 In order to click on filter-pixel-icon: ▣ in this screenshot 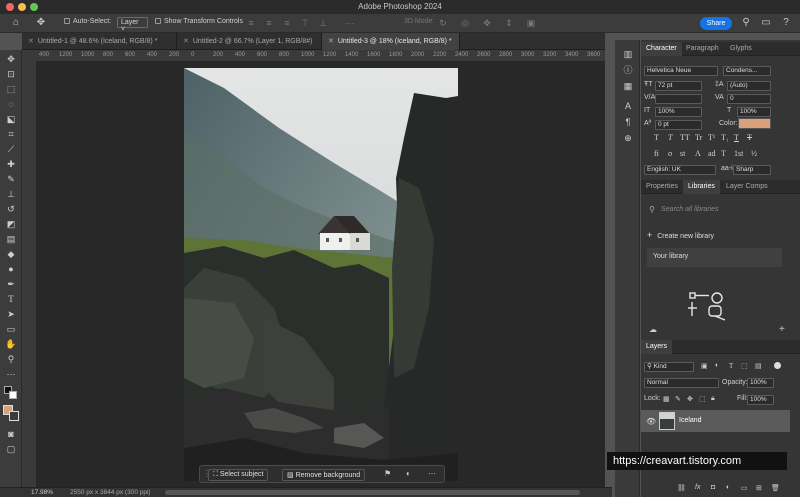, I will do `click(704, 366)`.